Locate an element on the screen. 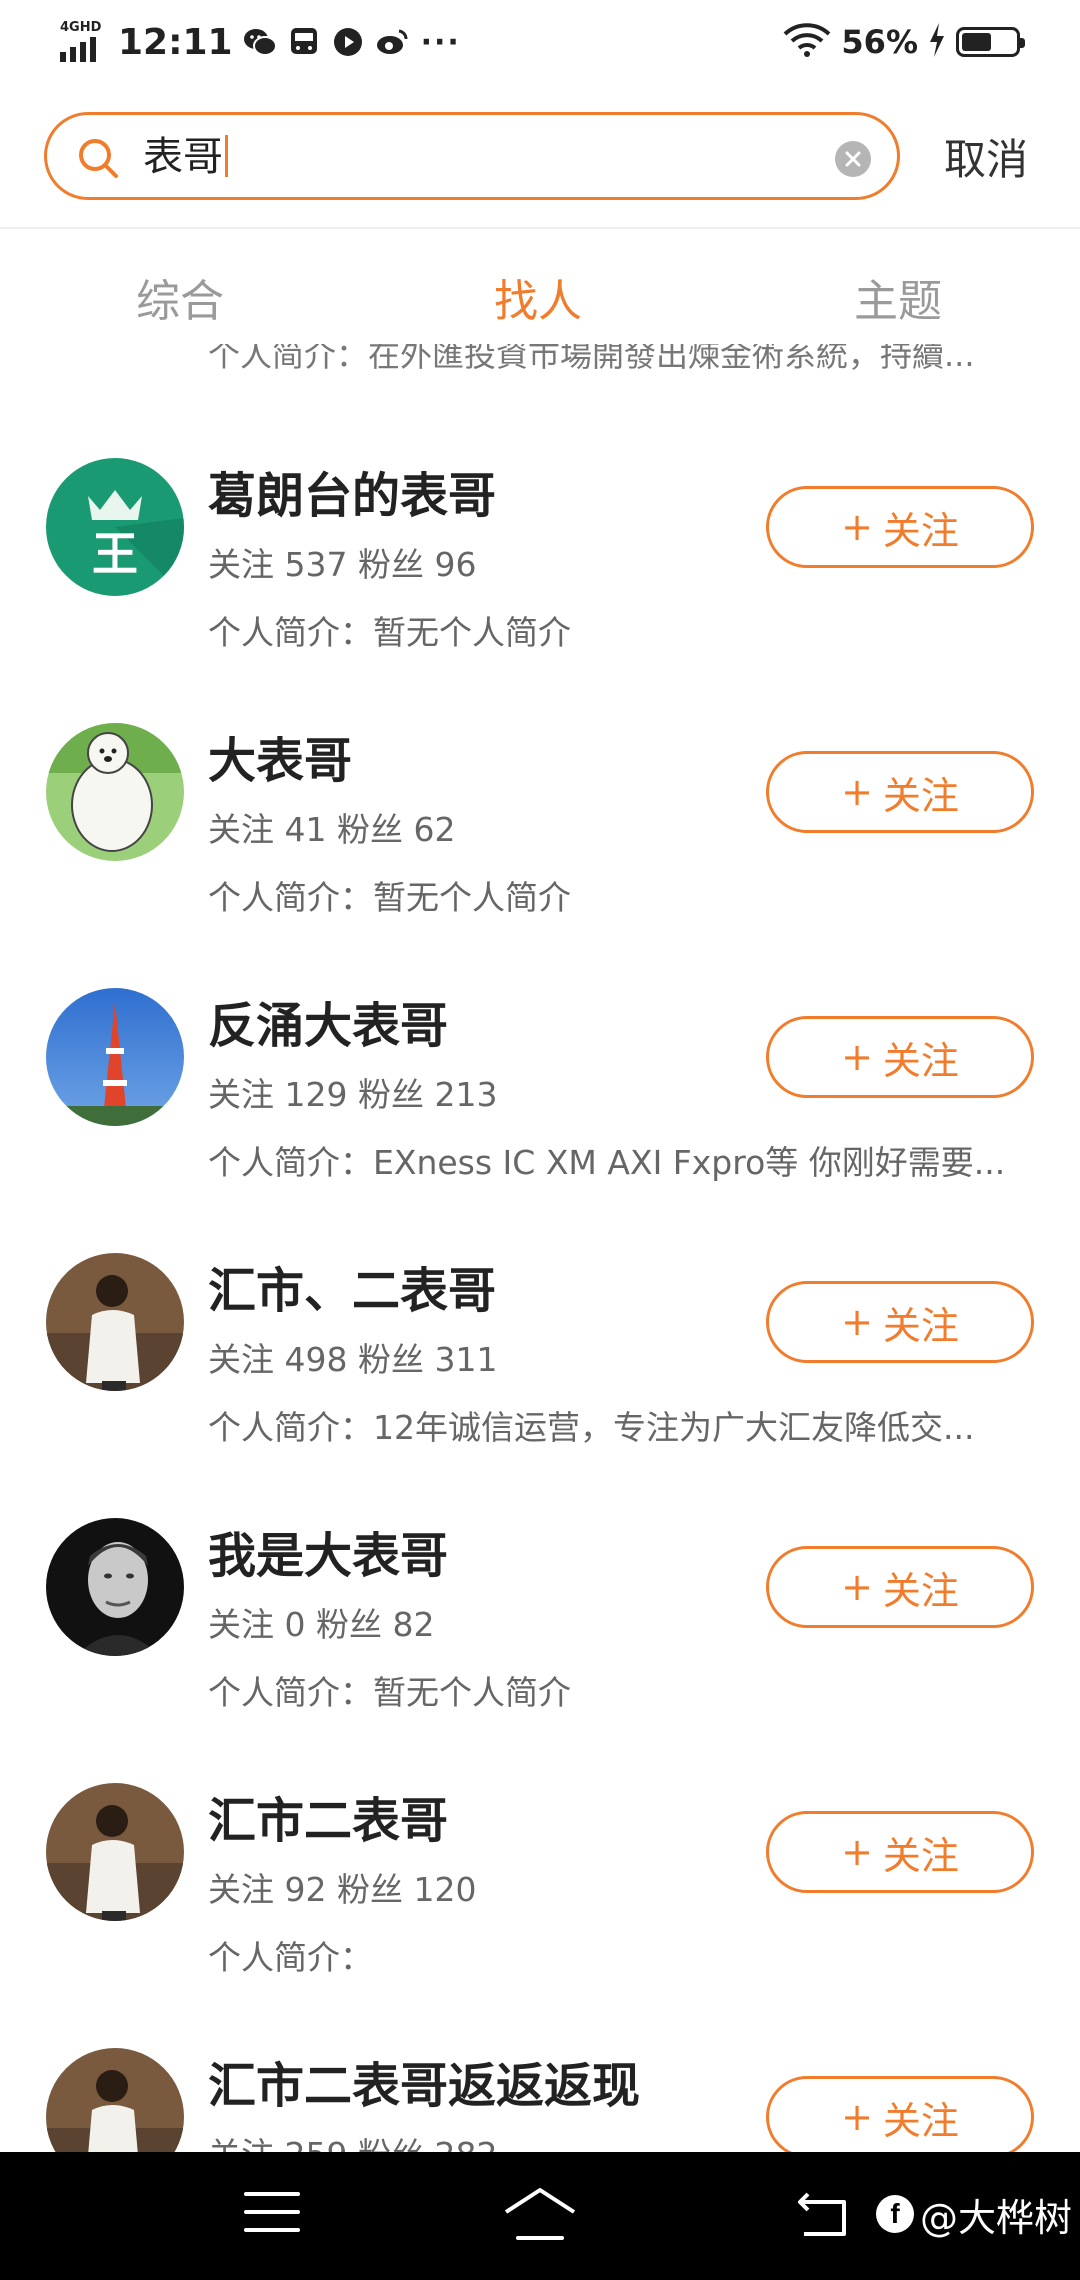  user-name: 我是大表哥 is located at coordinates (328, 1551).